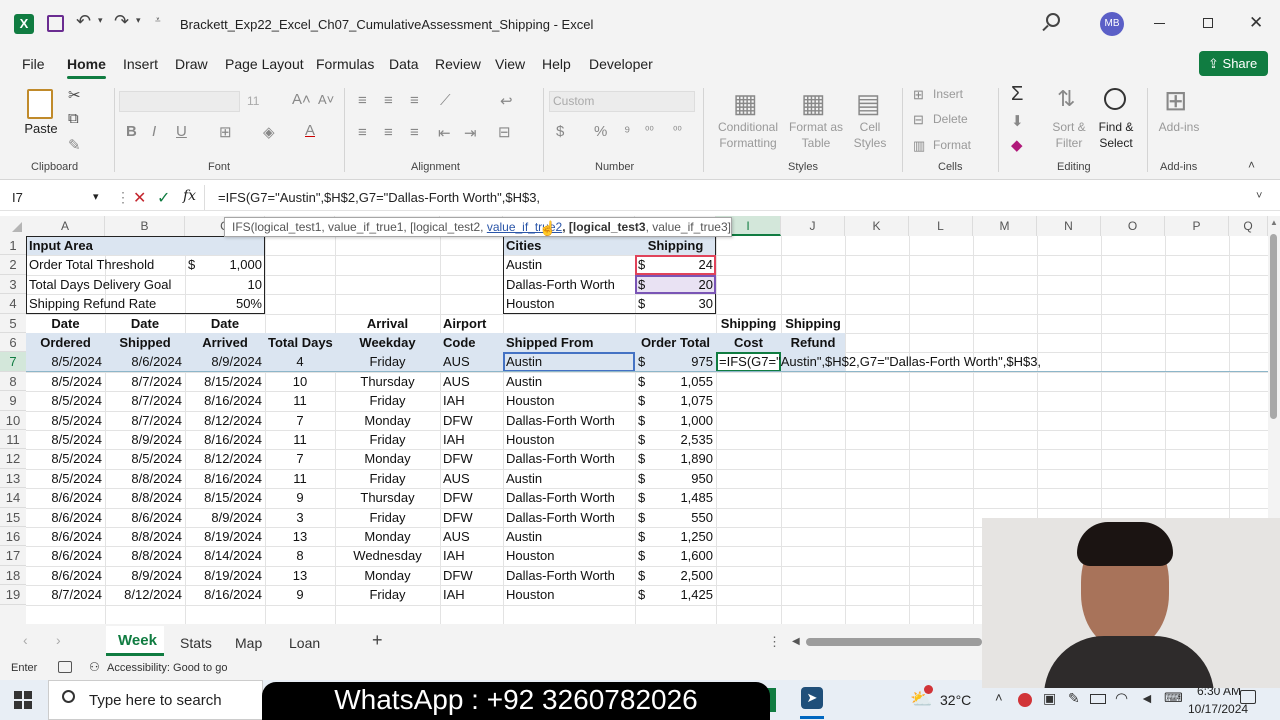 Image resolution: width=1280 pixels, height=720 pixels. I want to click on share-button: ⇪ Share, so click(1233, 63).